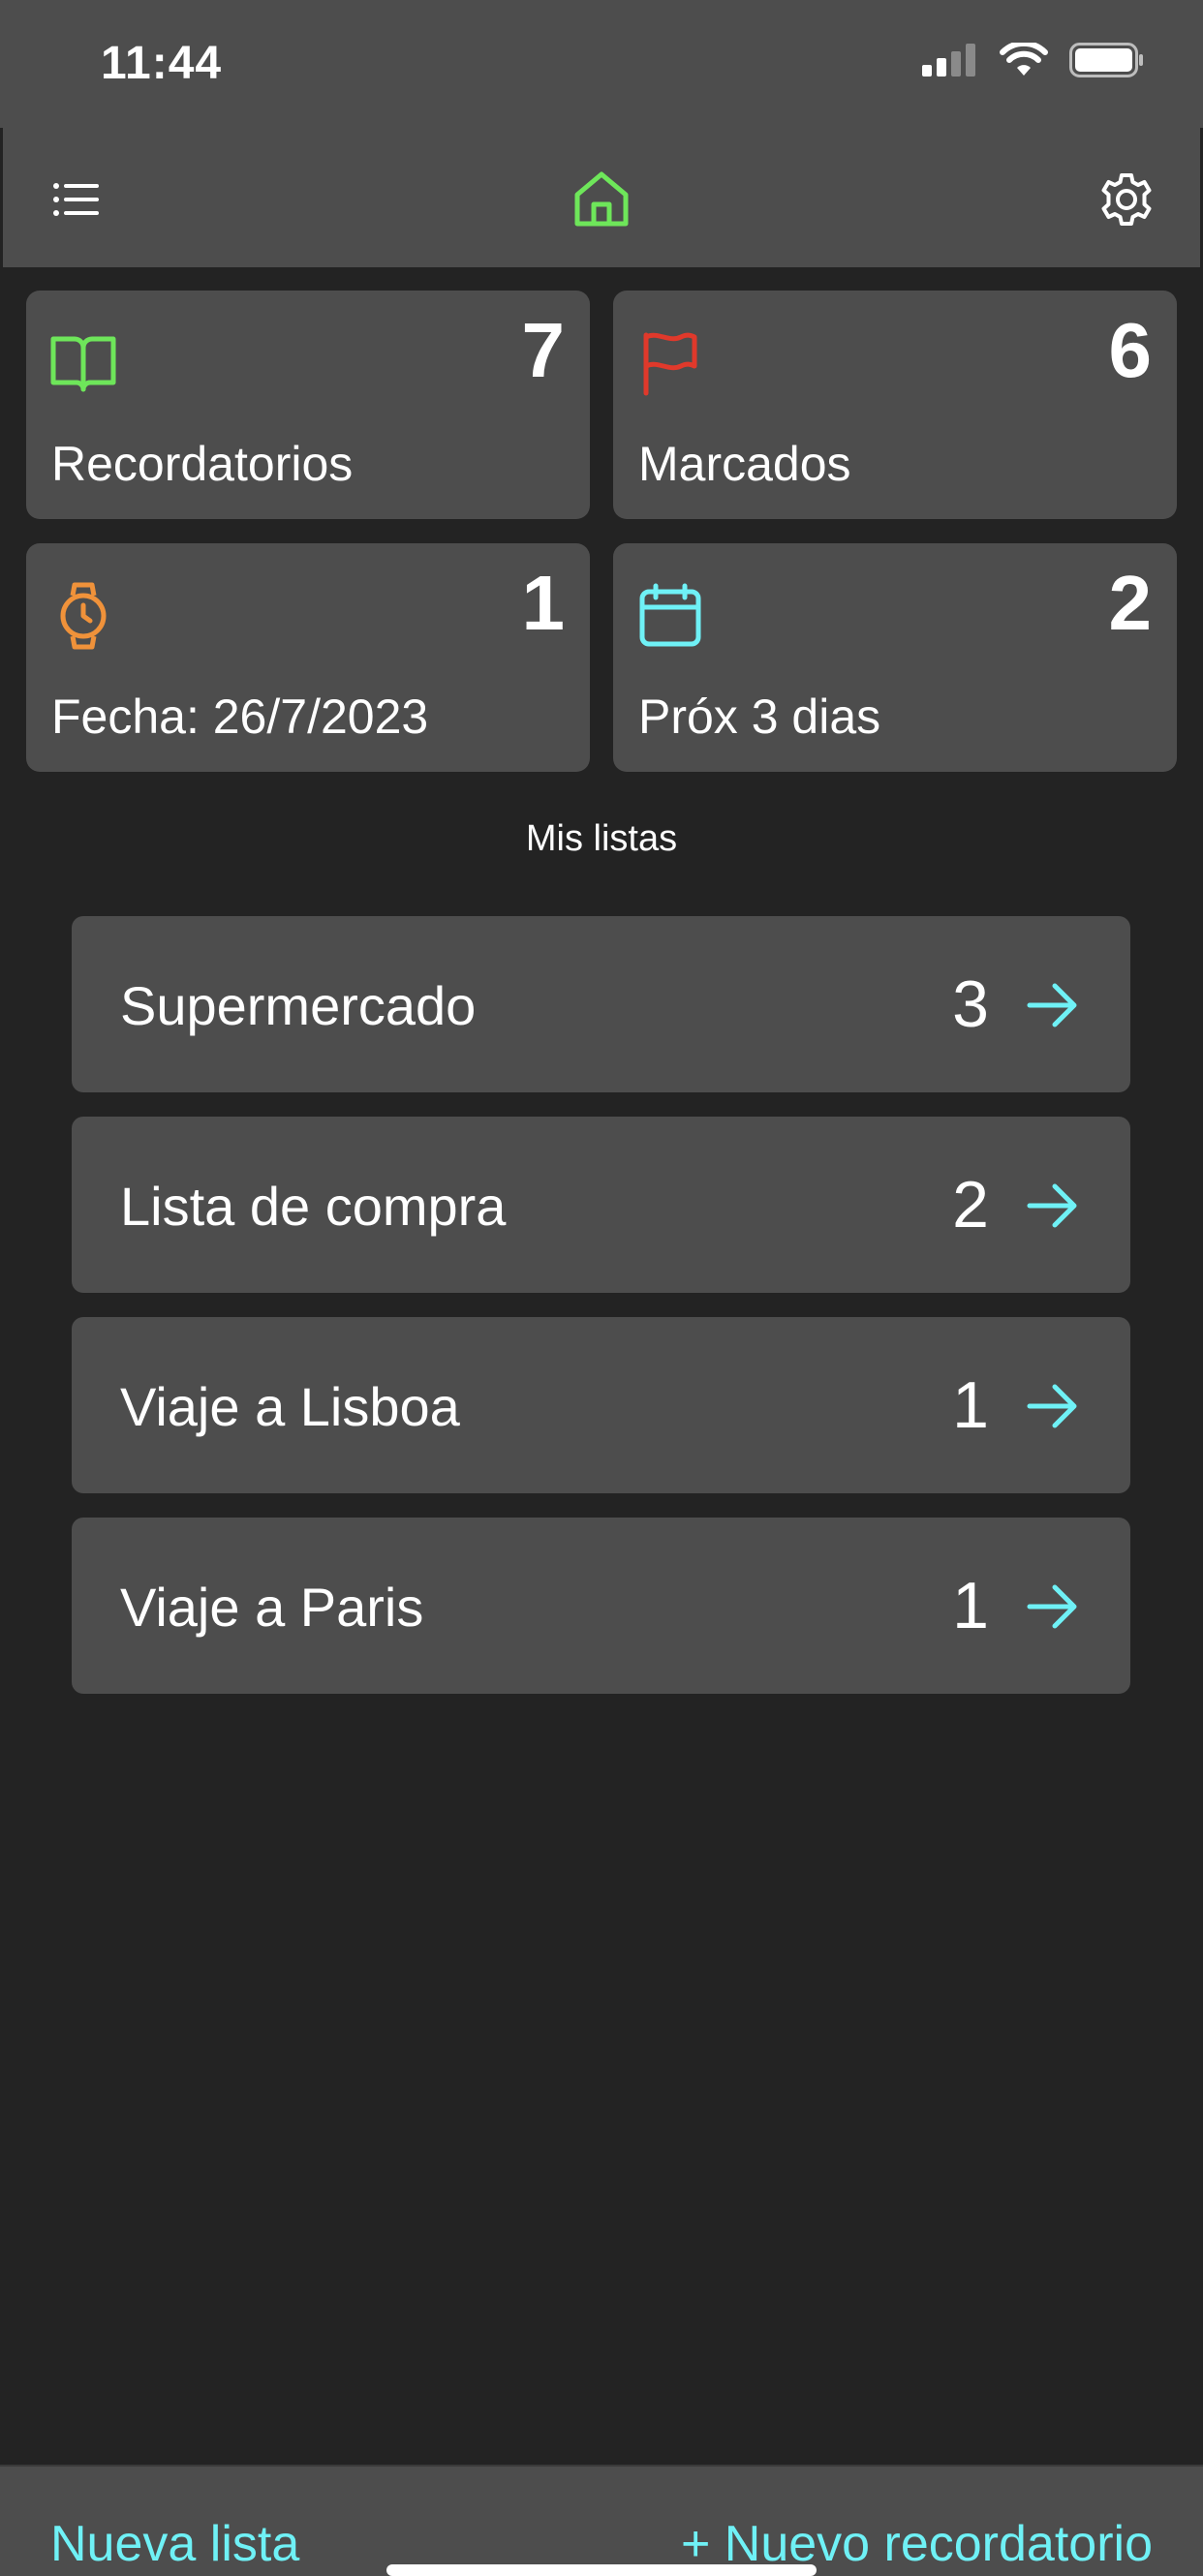 The height and width of the screenshot is (2576, 1203). I want to click on new-list-button: Nueva lista, so click(174, 2544).